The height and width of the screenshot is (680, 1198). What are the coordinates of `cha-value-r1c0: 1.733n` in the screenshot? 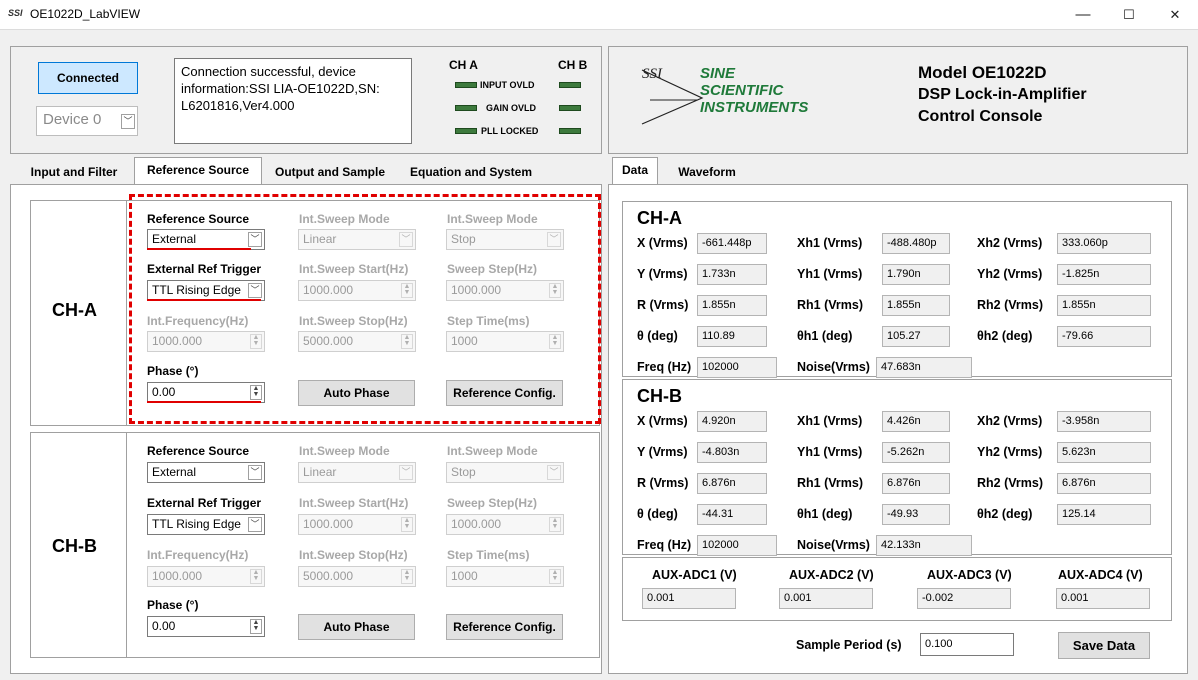 It's located at (732, 274).